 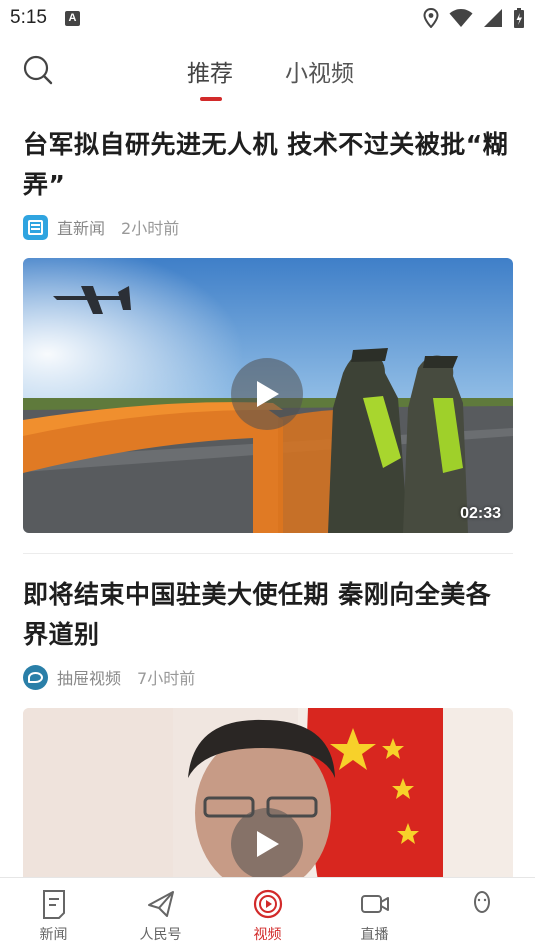 I want to click on bottom-navigation: 新闻 人民号 视频 直播, so click(x=267, y=914).